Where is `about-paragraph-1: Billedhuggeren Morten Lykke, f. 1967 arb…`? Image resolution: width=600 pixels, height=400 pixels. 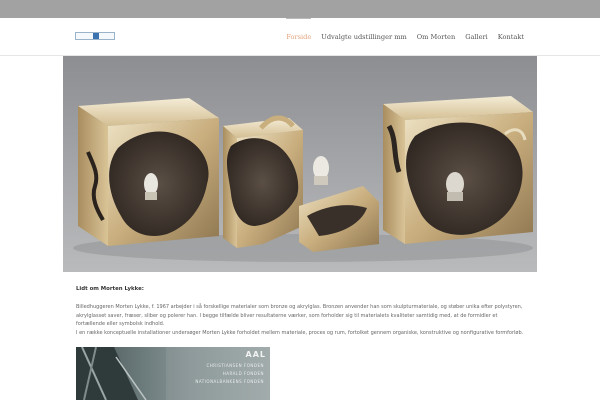
about-paragraph-1: Billedhuggeren Morten Lykke, f. 1967 arb… is located at coordinates (299, 316).